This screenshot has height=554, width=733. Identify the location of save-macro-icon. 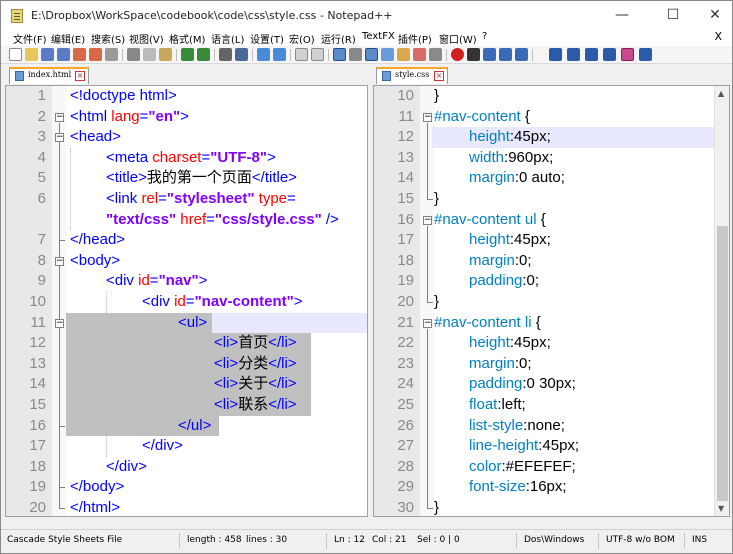
(521, 54).